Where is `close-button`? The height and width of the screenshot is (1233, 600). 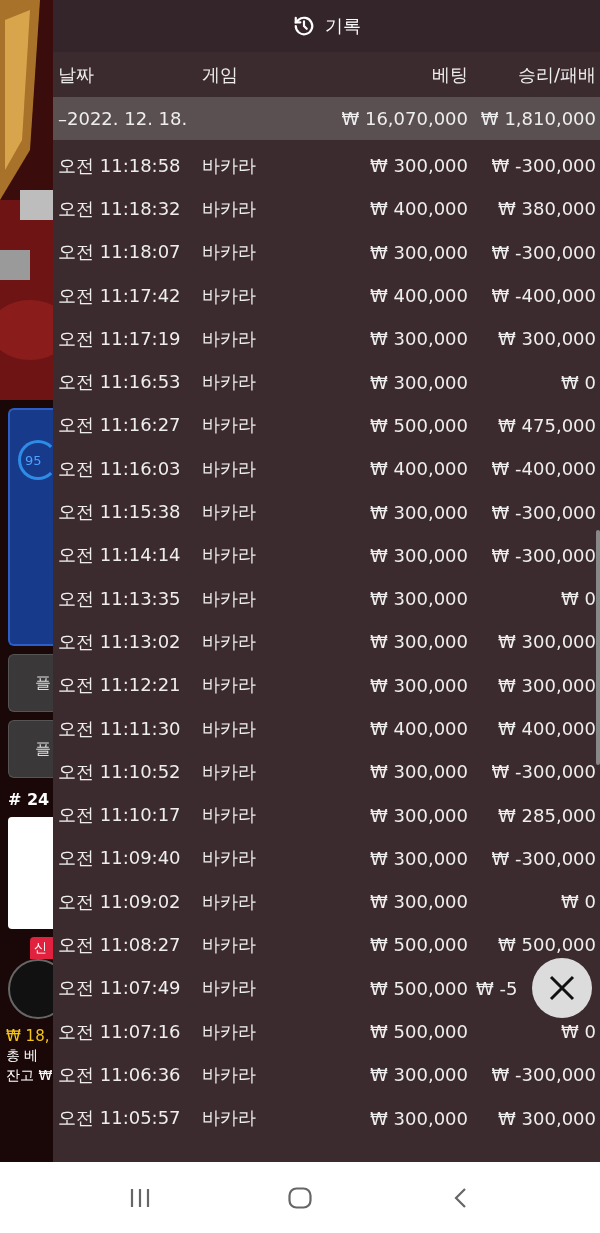 close-button is located at coordinates (562, 988).